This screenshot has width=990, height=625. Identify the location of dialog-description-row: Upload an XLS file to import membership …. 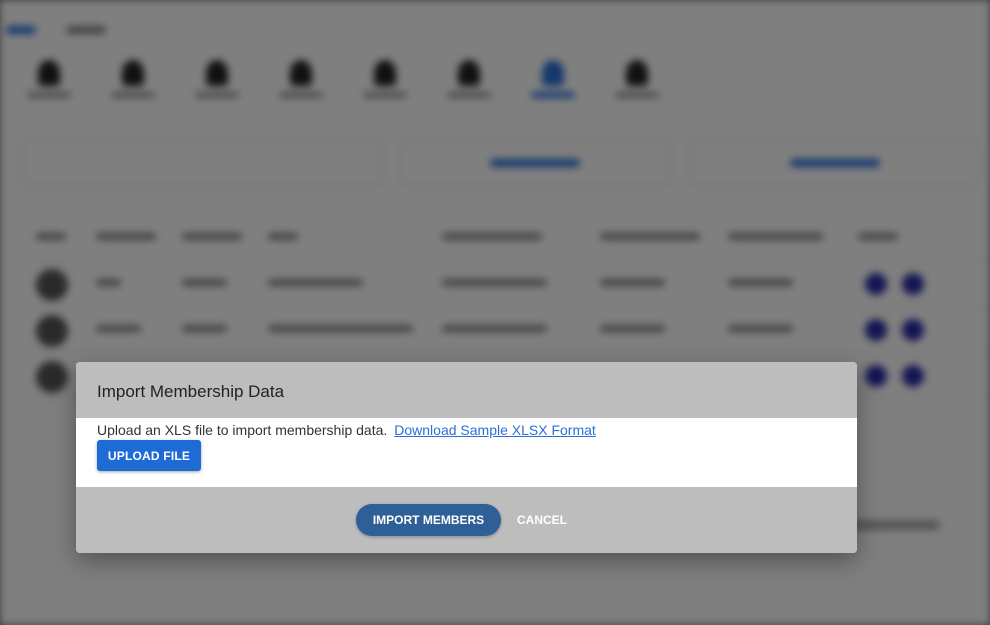
(477, 430).